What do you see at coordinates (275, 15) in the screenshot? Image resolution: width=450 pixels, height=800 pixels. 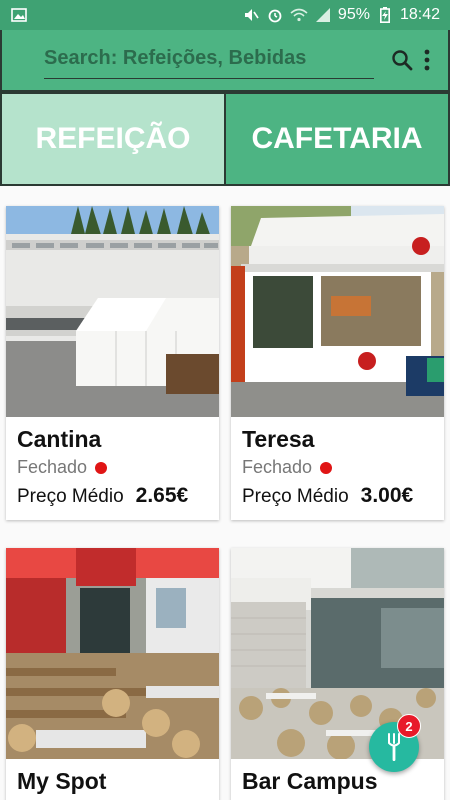 I see `alarm-icon` at bounding box center [275, 15].